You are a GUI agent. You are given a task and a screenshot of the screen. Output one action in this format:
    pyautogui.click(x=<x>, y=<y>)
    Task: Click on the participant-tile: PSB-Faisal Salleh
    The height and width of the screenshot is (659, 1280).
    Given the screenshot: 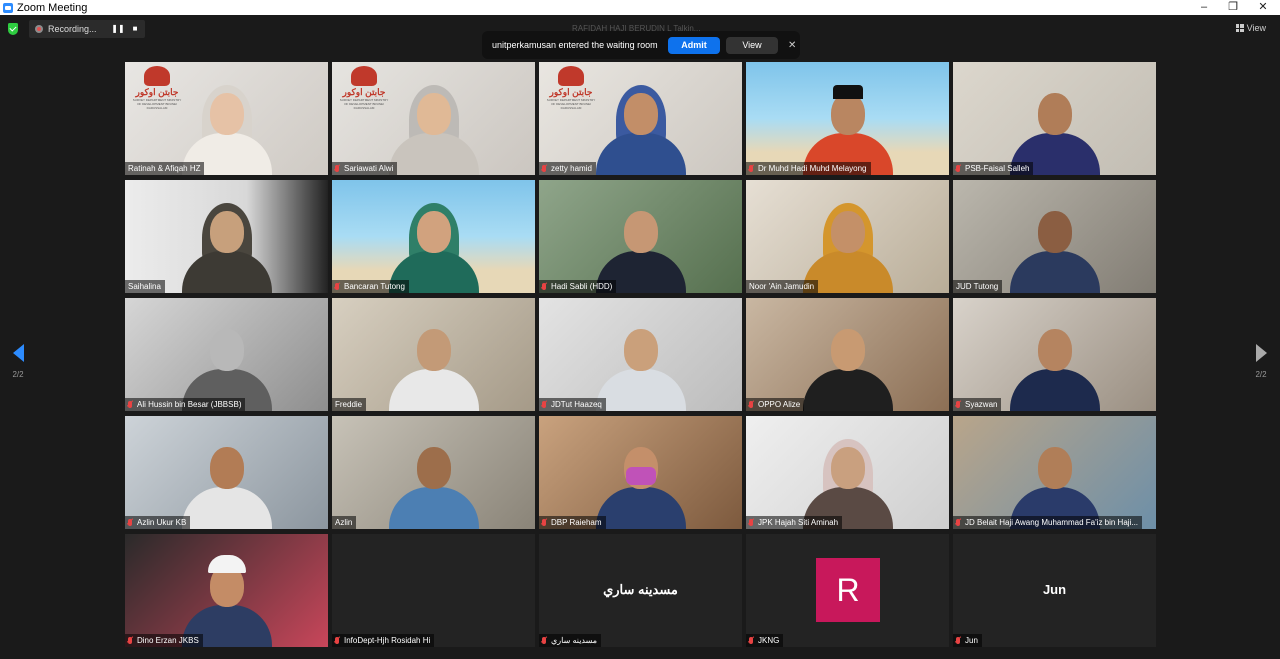 What is the action you would take?
    pyautogui.click(x=1054, y=118)
    